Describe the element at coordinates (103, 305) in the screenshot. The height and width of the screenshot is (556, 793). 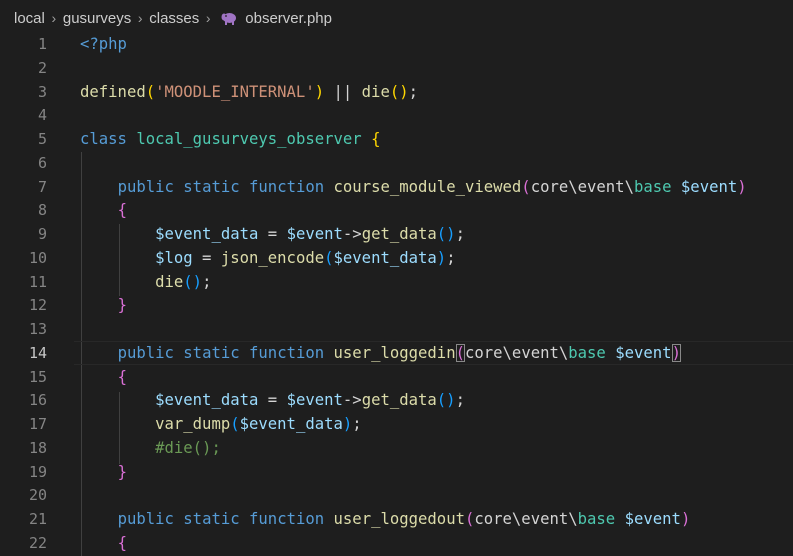
I see `code-text: }` at that location.